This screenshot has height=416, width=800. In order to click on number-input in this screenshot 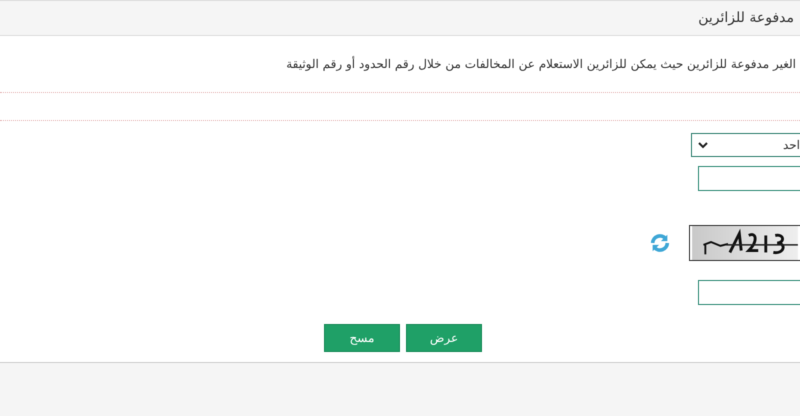, I will do `click(749, 178)`.